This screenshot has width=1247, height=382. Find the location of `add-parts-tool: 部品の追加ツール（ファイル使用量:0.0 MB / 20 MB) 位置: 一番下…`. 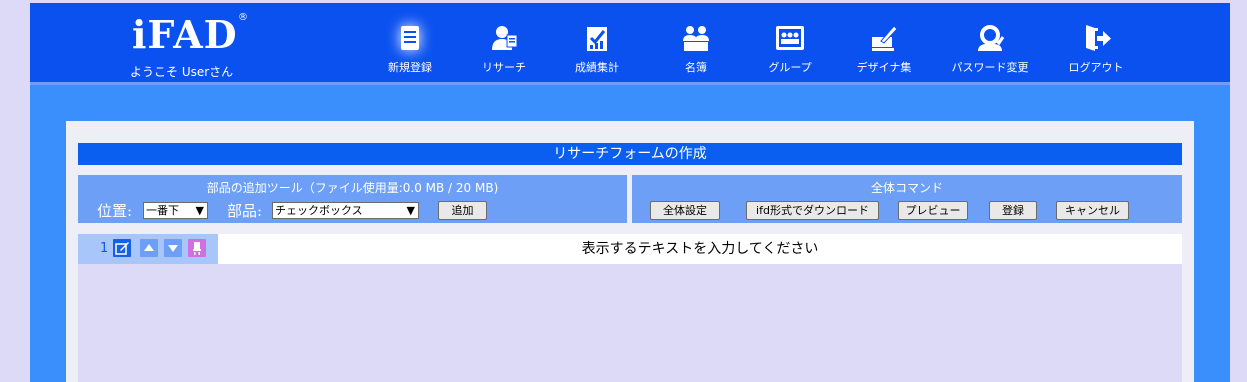

add-parts-tool: 部品の追加ツール（ファイル使用量:0.0 MB / 20 MB) 位置: 一番下… is located at coordinates (352, 199).